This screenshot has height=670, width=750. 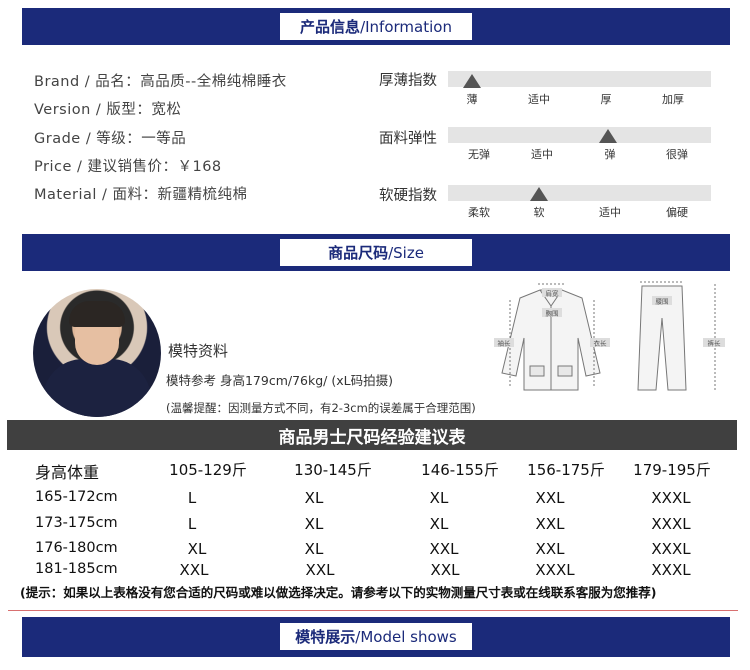 I want to click on softness-tick: 适中, so click(x=610, y=212).